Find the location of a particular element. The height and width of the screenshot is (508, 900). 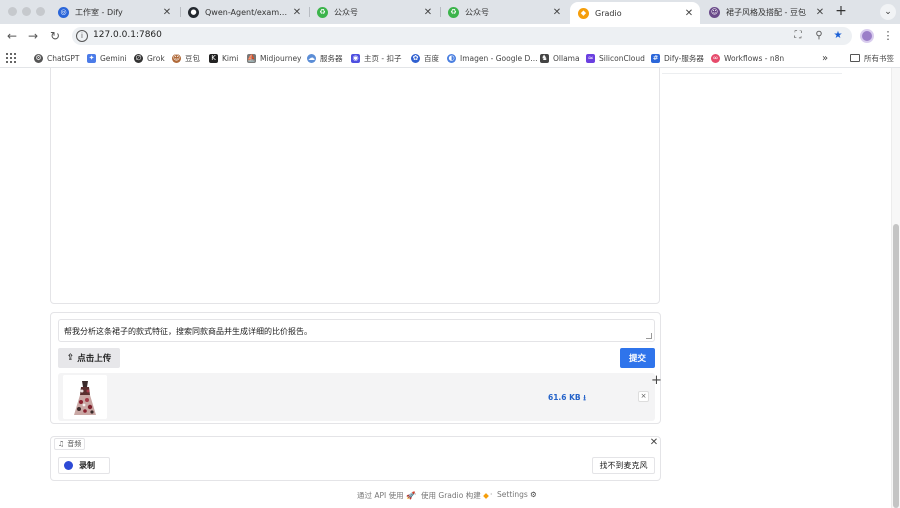

file-size-download-link: 61.6 KB ⭳ is located at coordinates (567, 398).